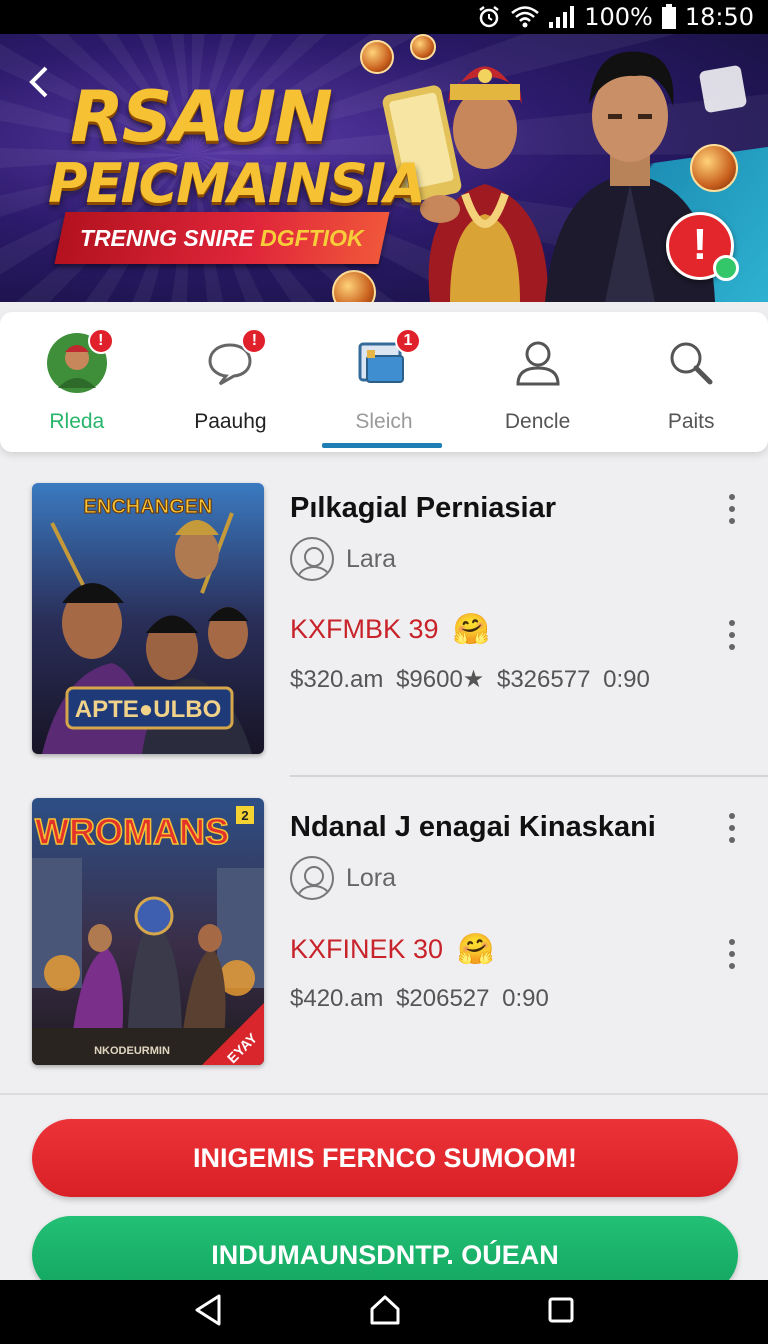 The width and height of the screenshot is (768, 1344). I want to click on tab-paits: Paits, so click(691, 382).